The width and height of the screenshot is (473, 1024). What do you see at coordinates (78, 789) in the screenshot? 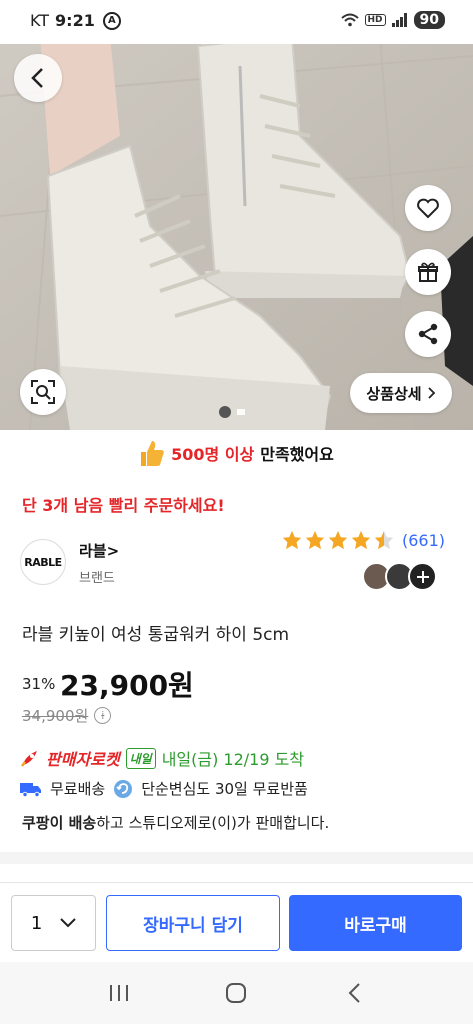
I see `free-shipping-label: 무료배송` at bounding box center [78, 789].